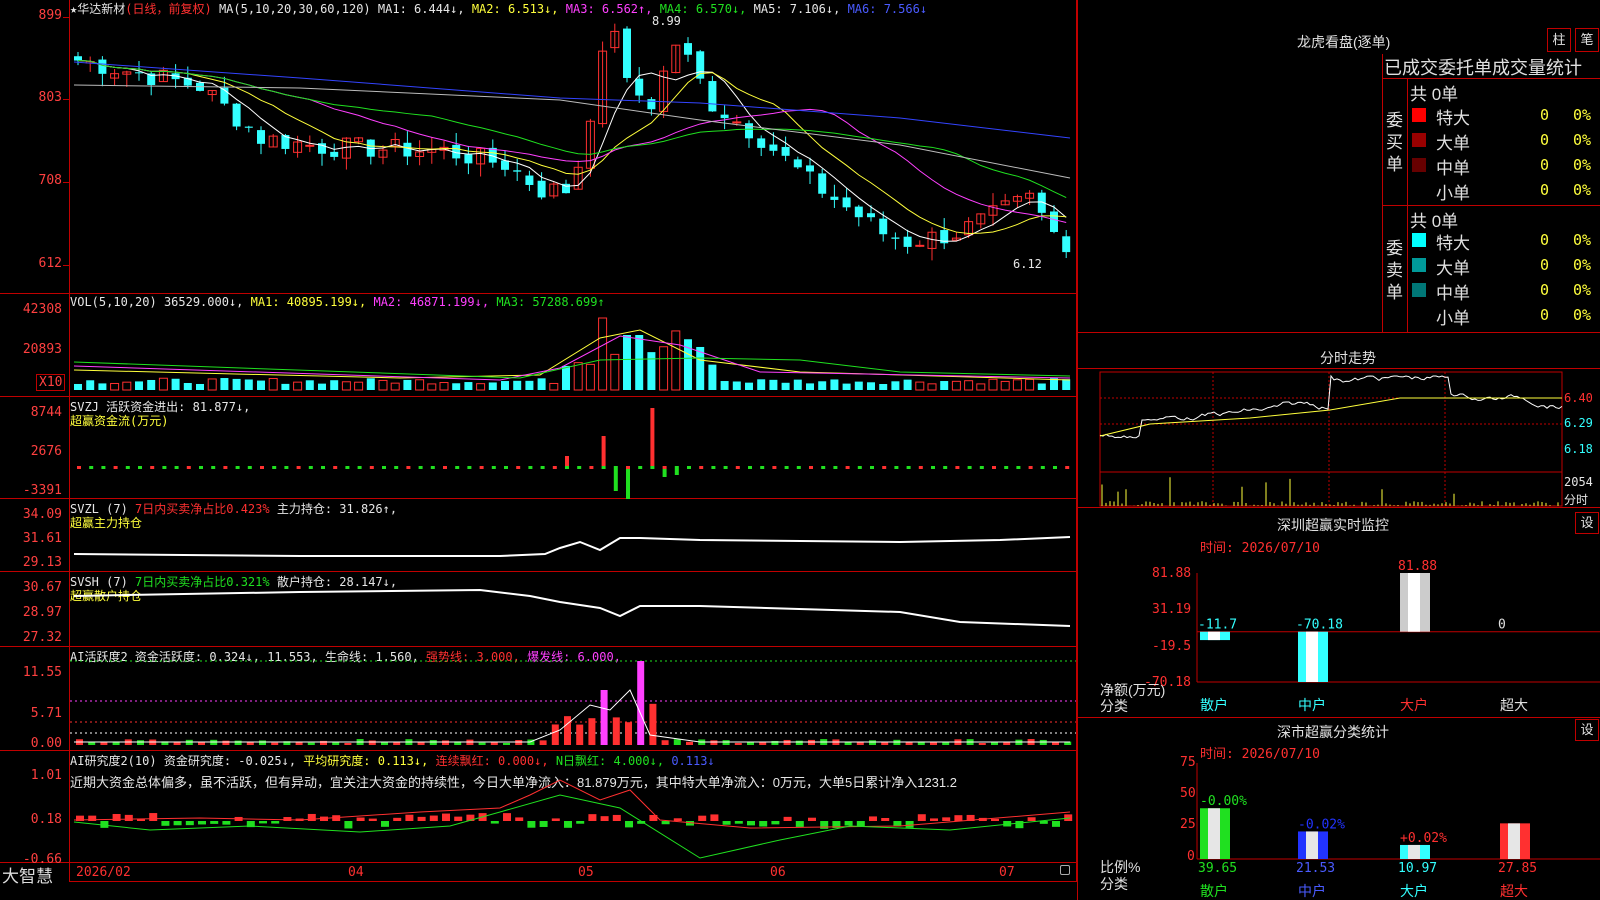  What do you see at coordinates (1414, 891) in the screenshot?
I see `stats-category-label: 大户` at bounding box center [1414, 891].